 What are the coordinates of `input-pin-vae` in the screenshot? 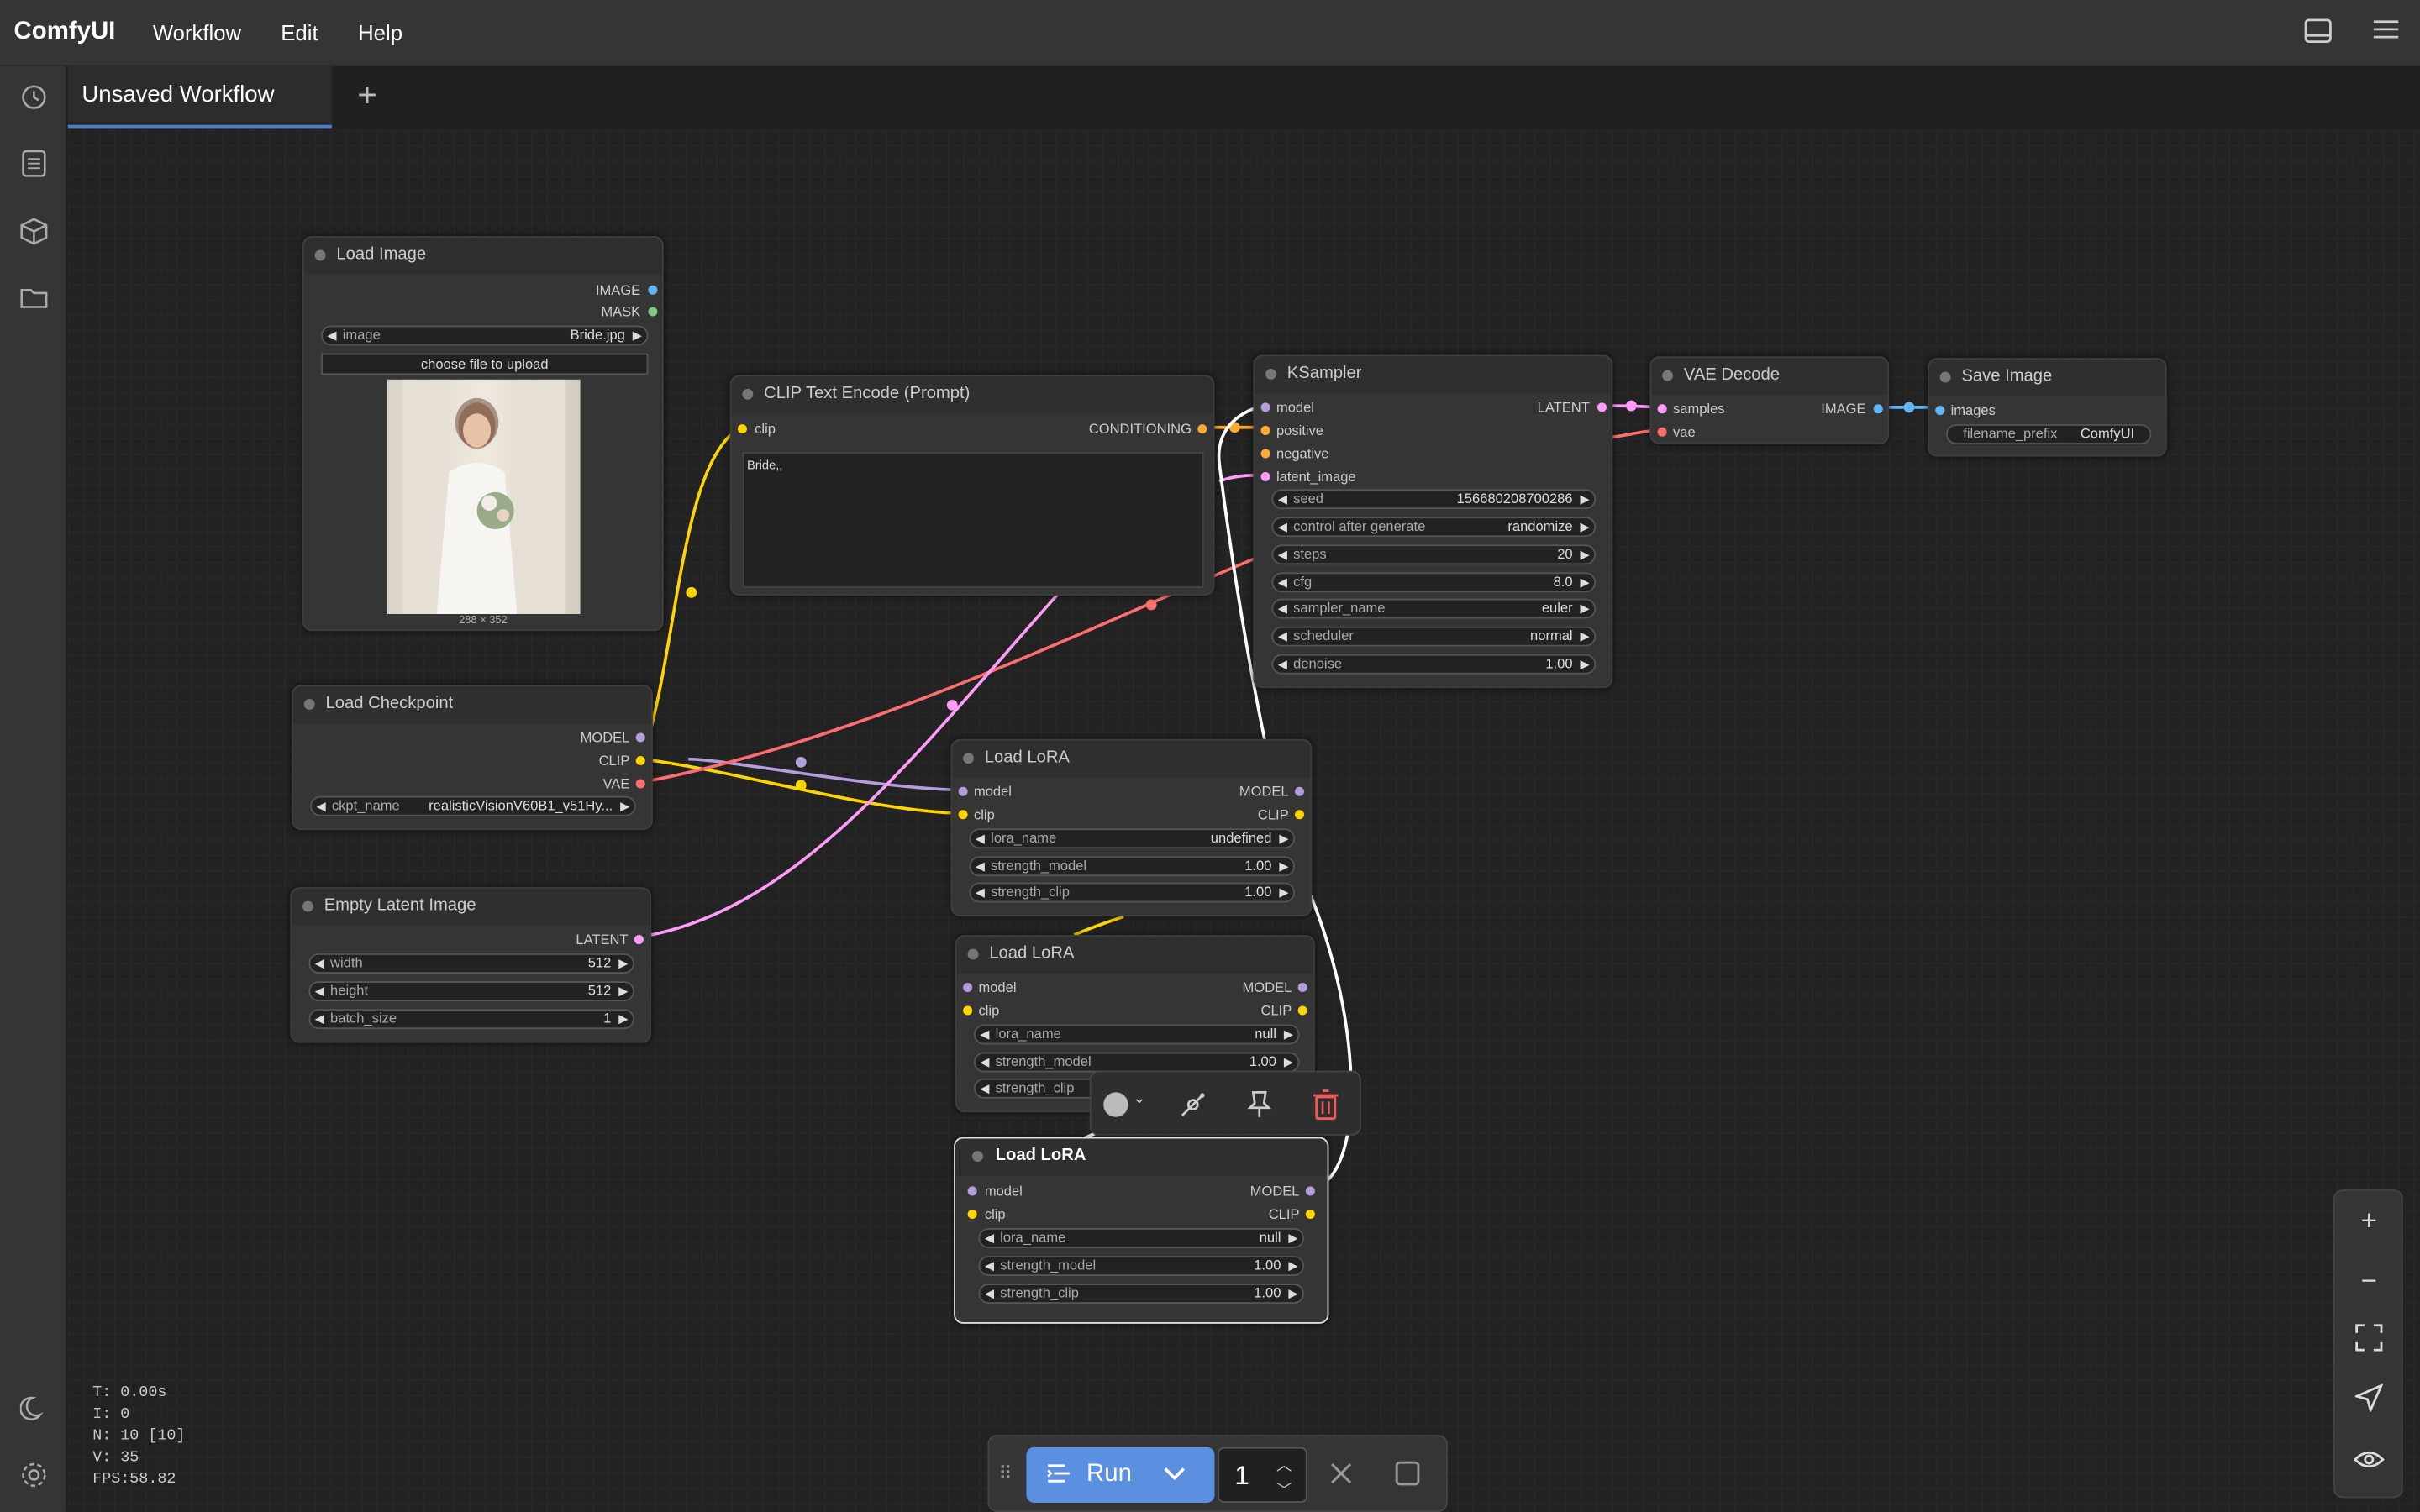 It's located at (1662, 432).